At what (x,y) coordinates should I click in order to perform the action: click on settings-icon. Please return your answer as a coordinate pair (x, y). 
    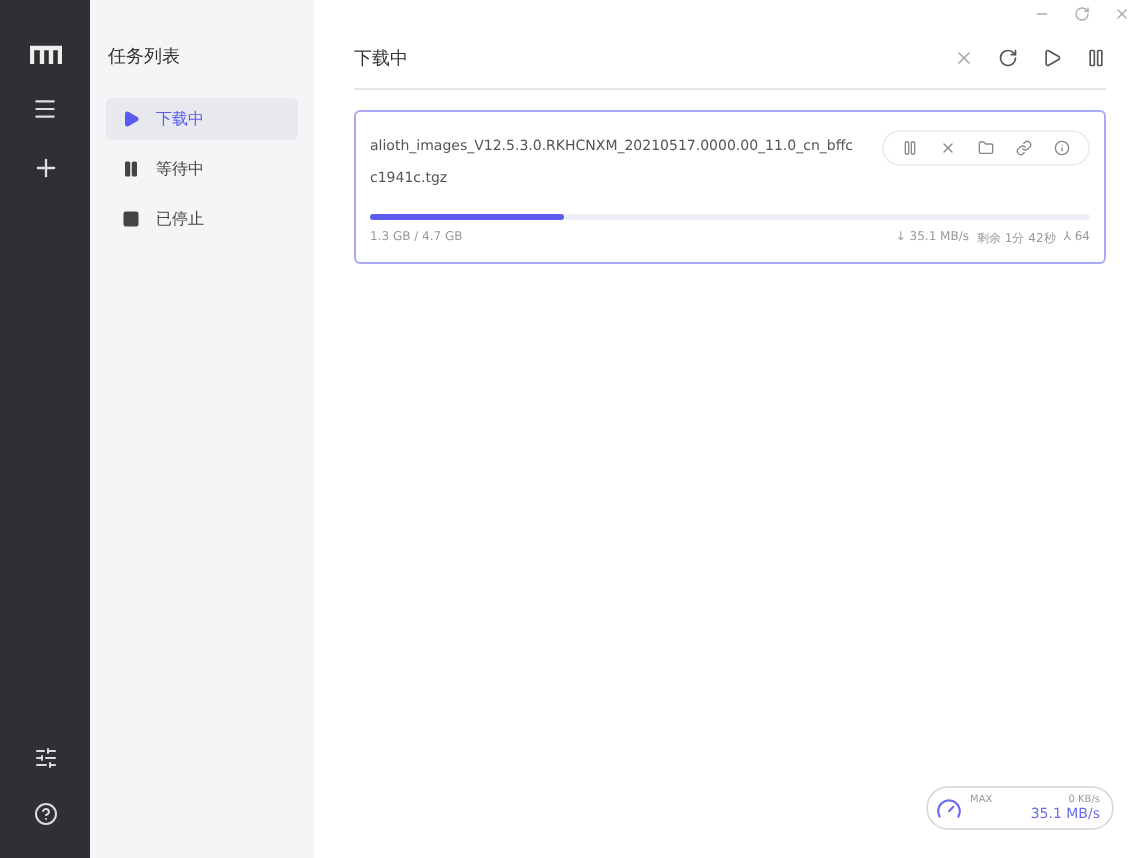
    Looking at the image, I should click on (45, 758).